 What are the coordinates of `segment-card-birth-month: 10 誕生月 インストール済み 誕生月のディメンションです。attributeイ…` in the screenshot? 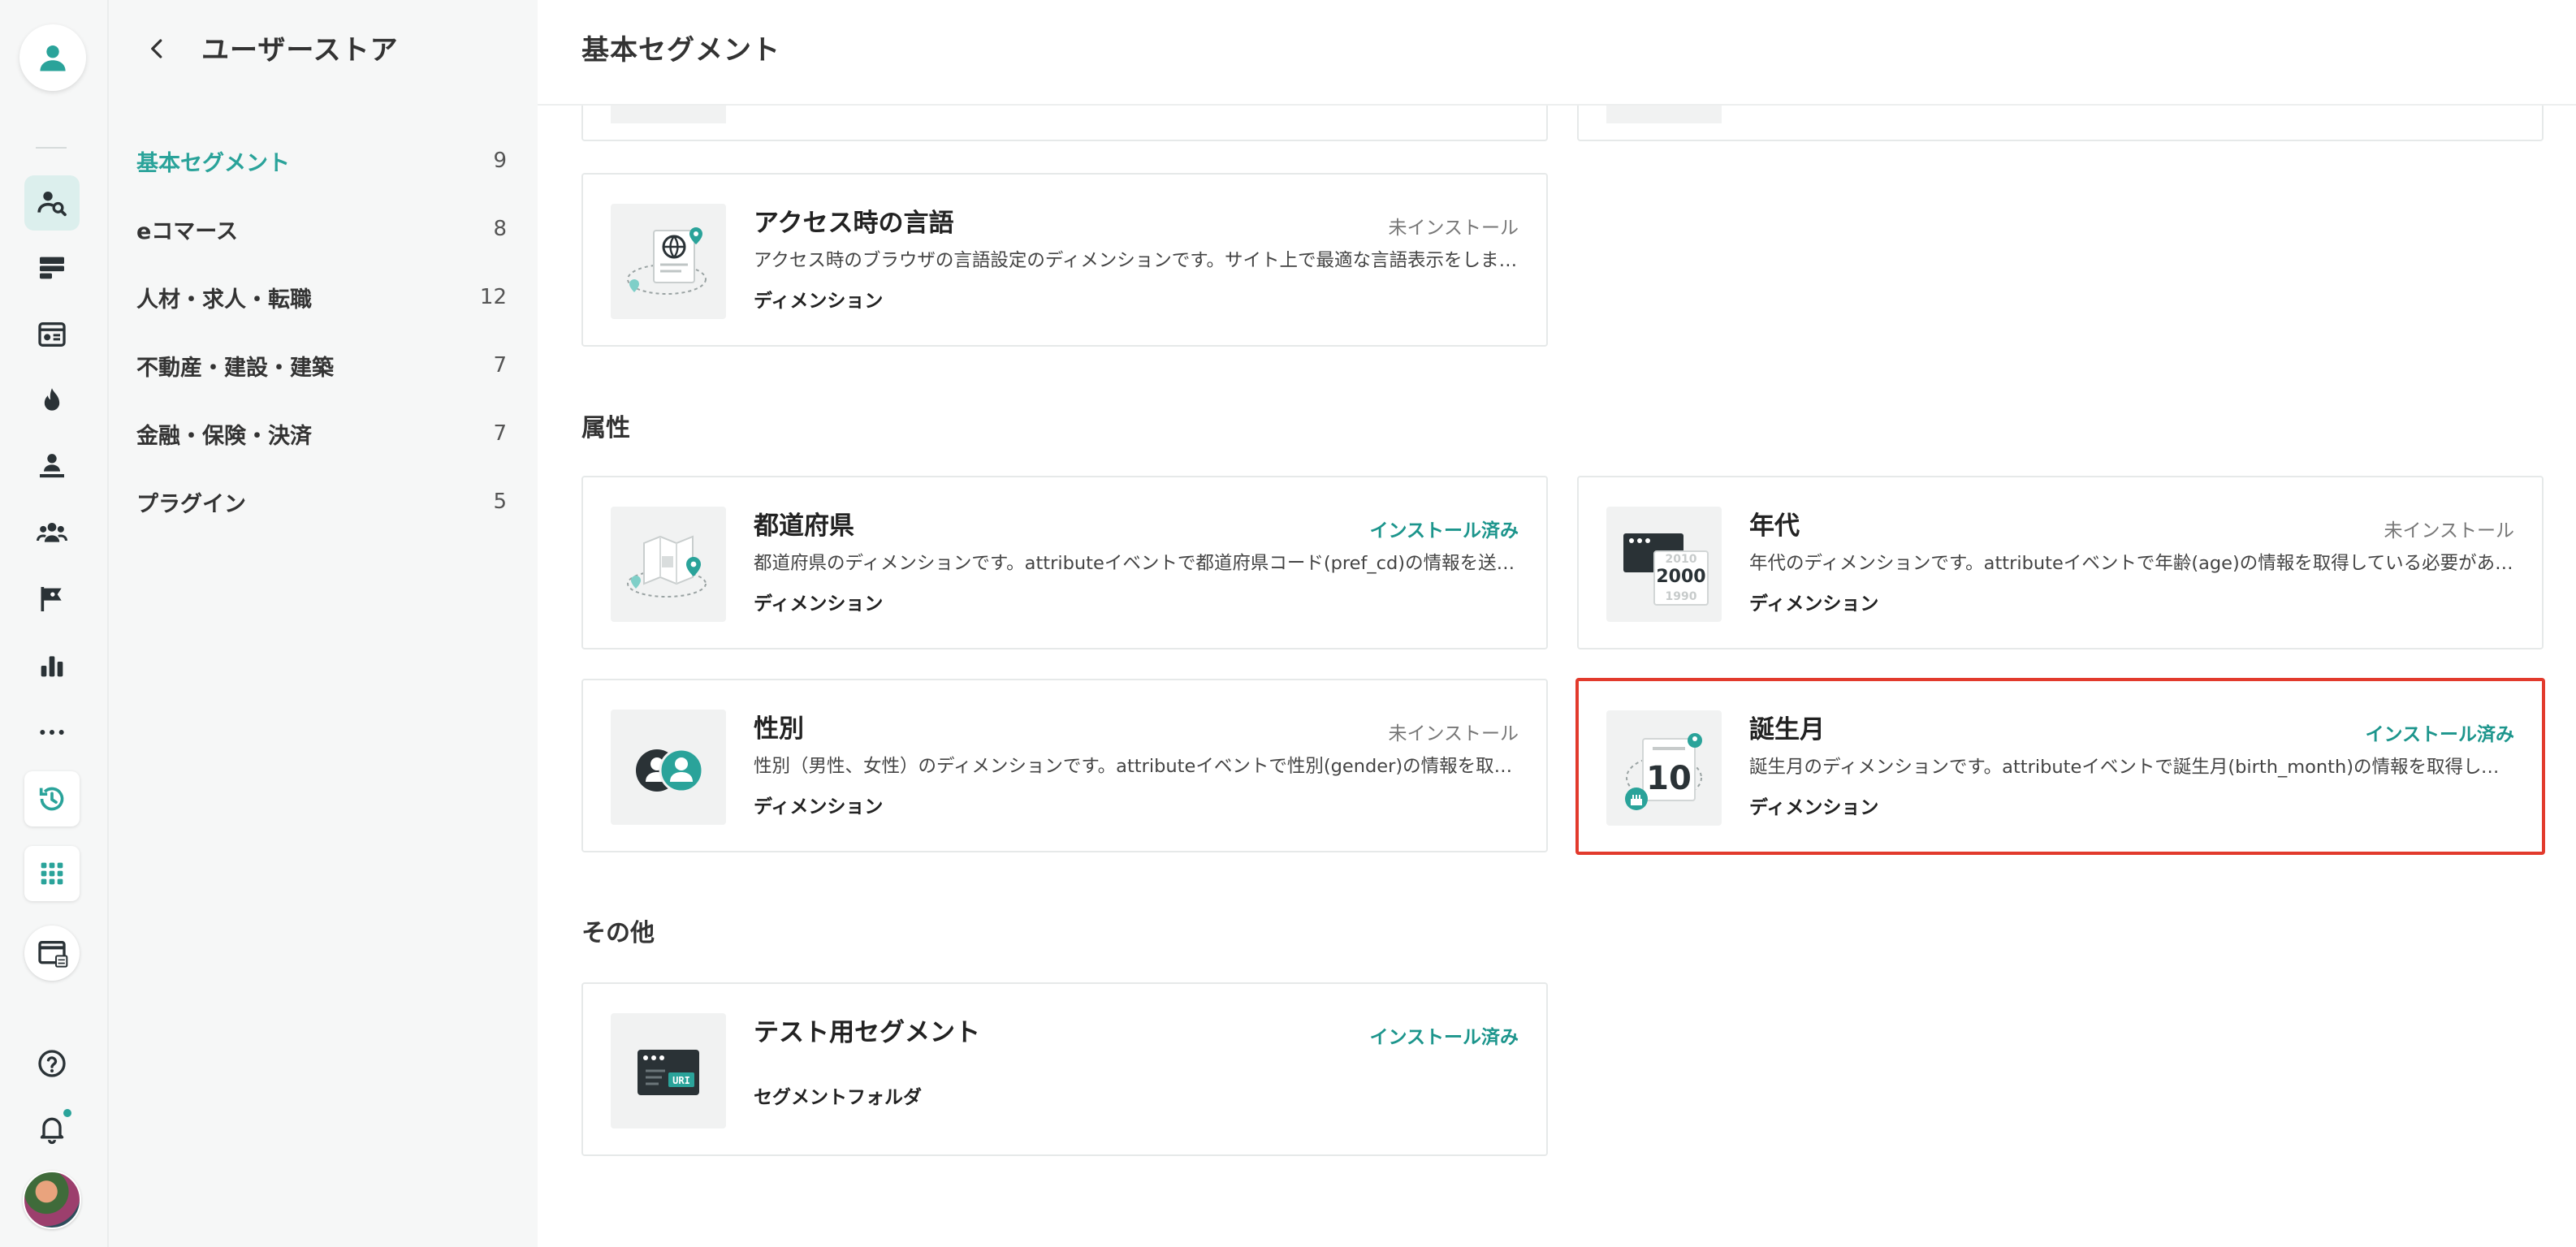 It's located at (2060, 766).